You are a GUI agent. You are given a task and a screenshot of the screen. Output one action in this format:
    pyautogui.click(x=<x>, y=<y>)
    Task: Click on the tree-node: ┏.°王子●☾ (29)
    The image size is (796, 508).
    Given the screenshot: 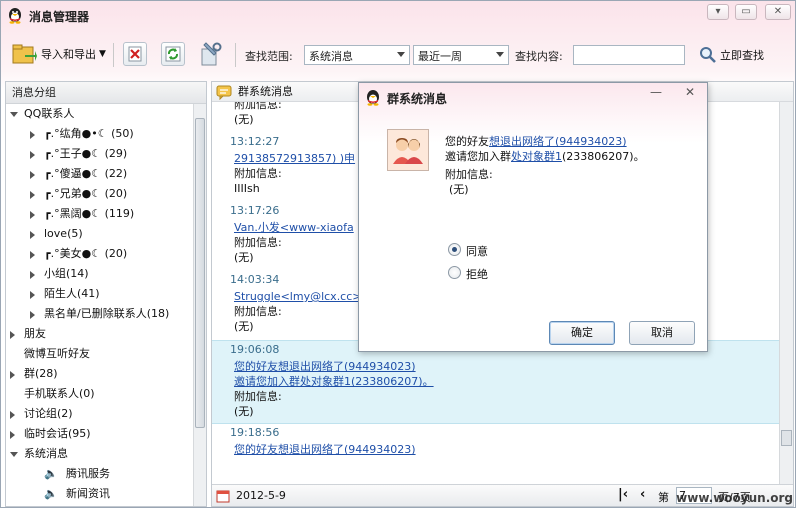 What is the action you would take?
    pyautogui.click(x=106, y=154)
    